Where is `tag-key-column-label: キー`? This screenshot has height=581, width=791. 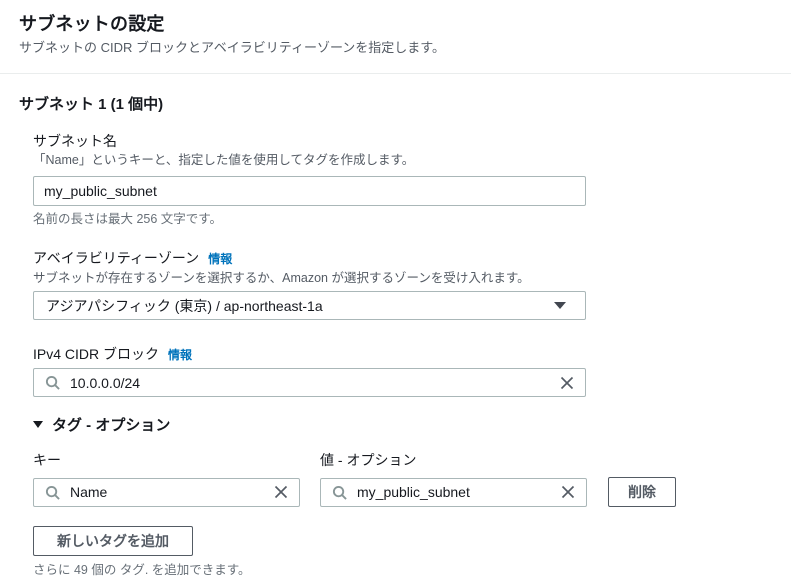 tag-key-column-label: キー is located at coordinates (47, 460).